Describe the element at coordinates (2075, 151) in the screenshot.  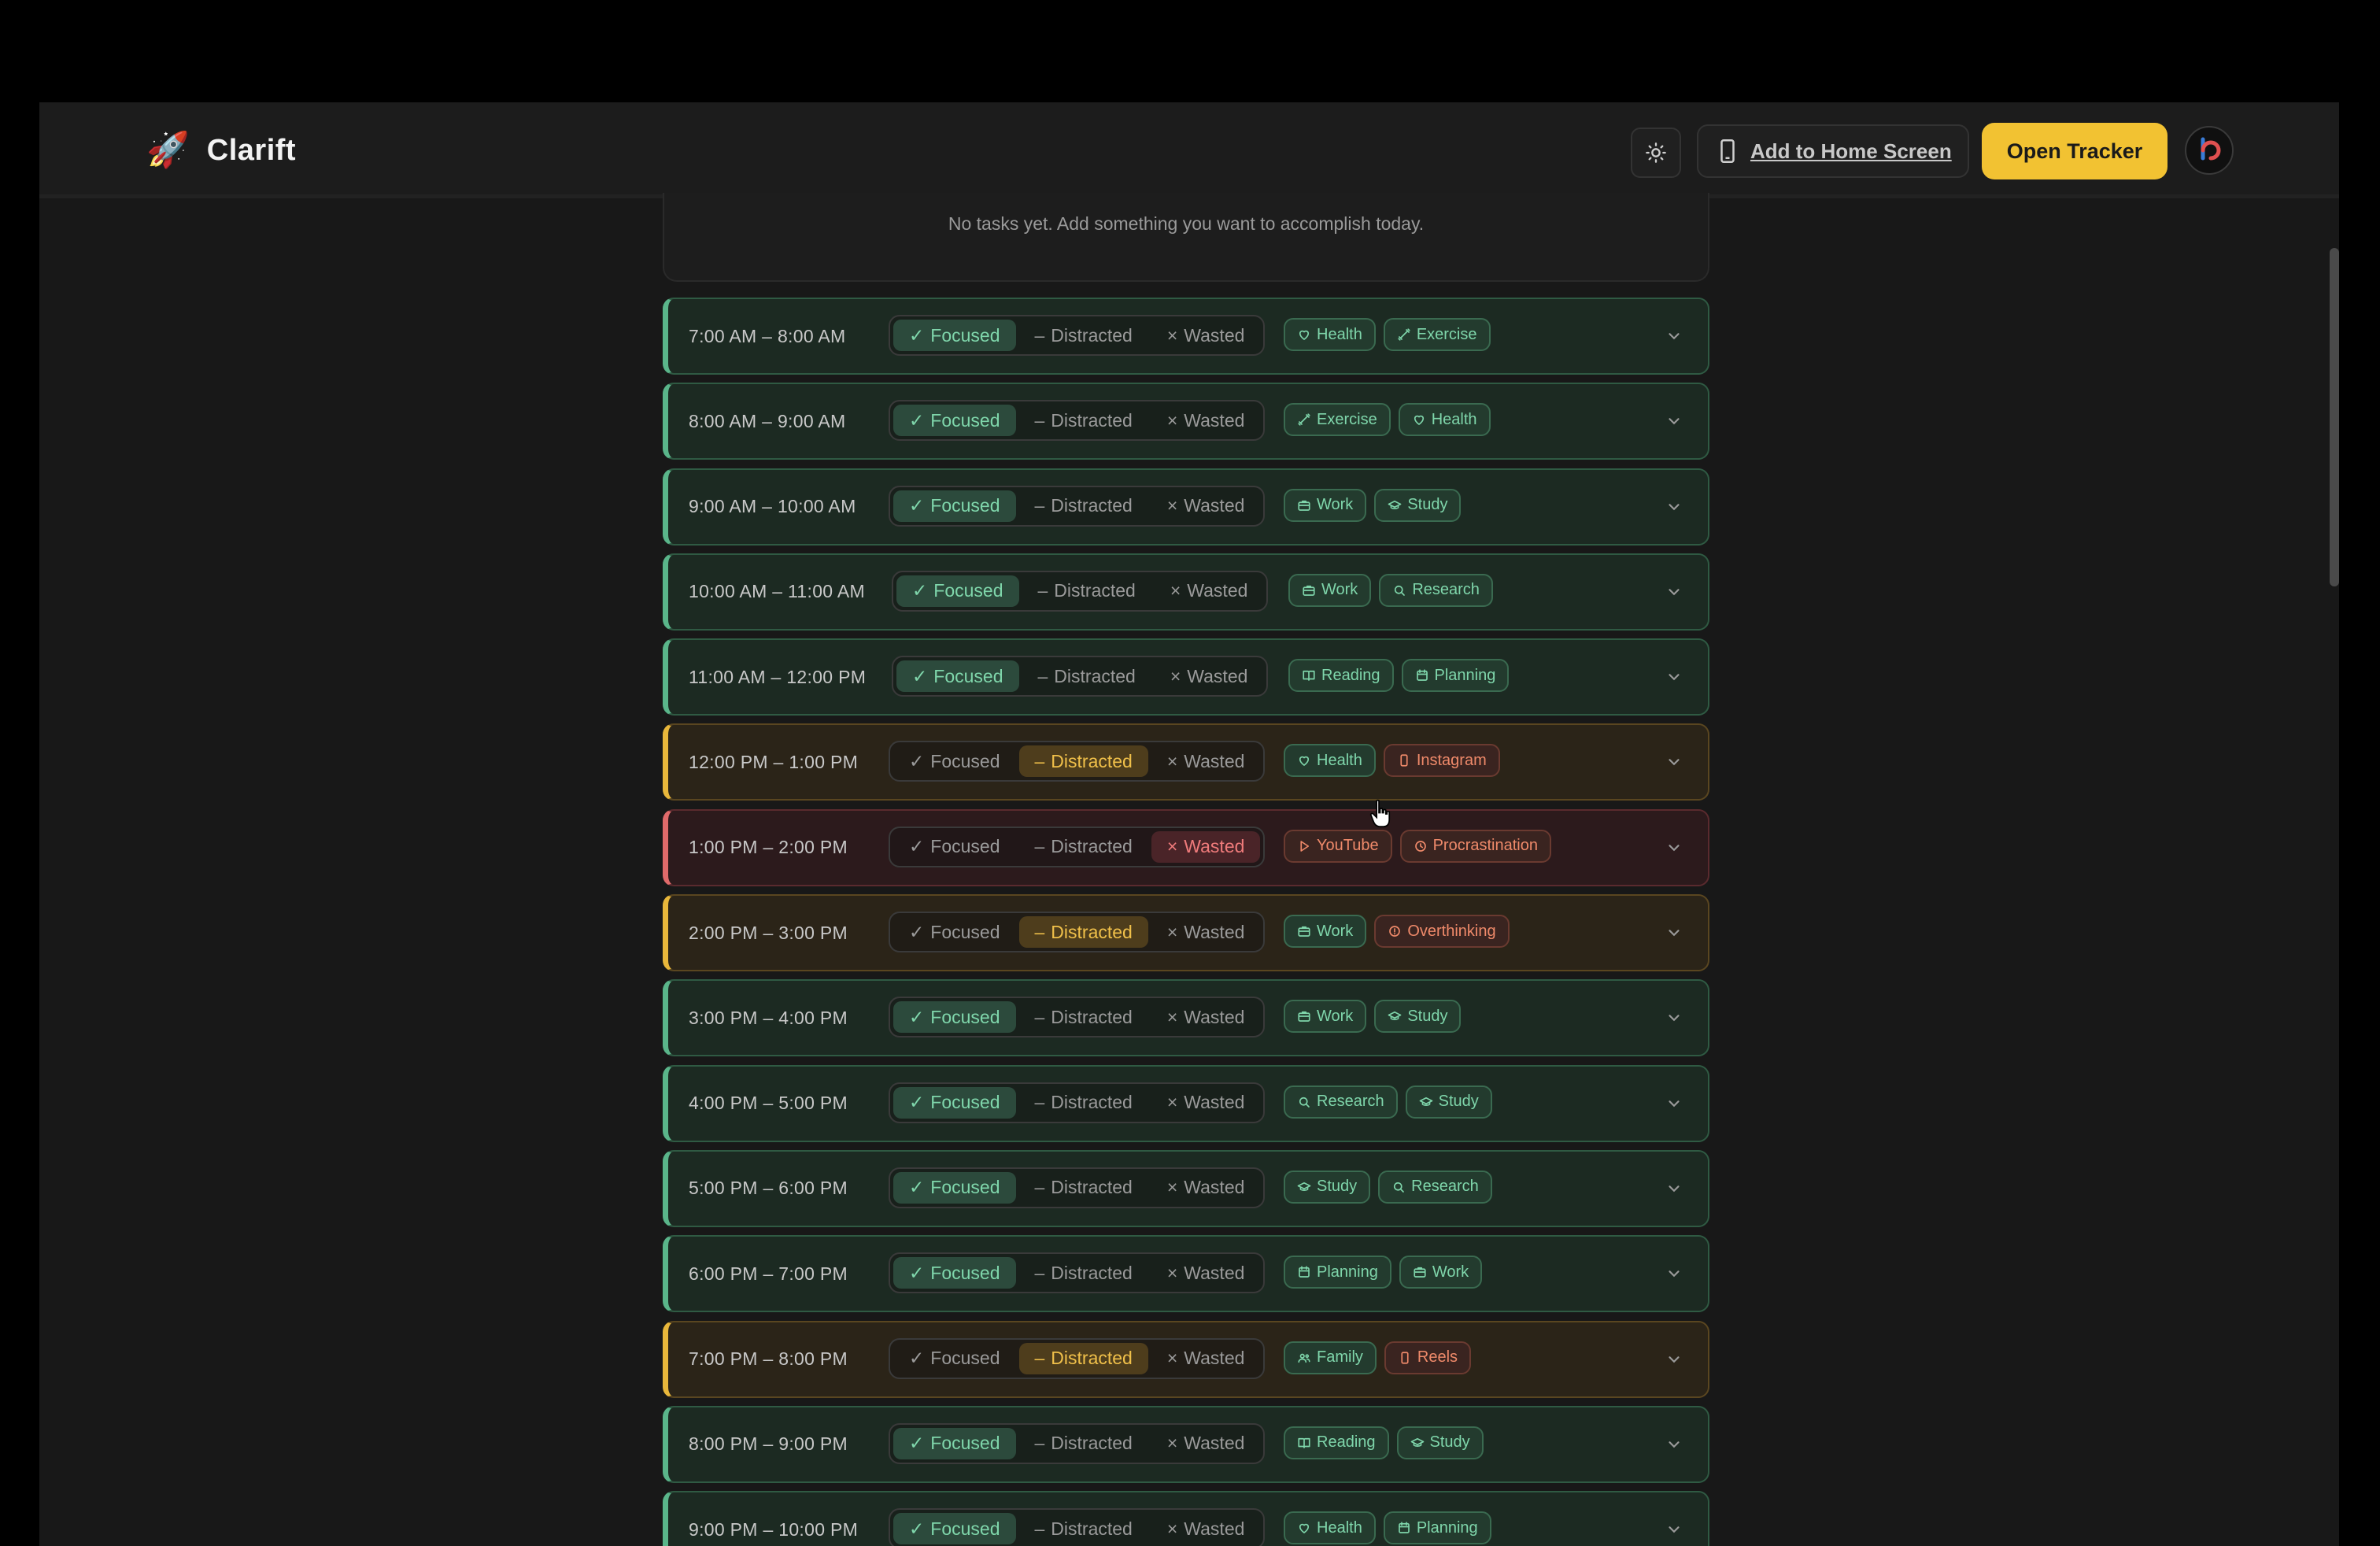
I see `open-tracker-button: Open Tracker` at that location.